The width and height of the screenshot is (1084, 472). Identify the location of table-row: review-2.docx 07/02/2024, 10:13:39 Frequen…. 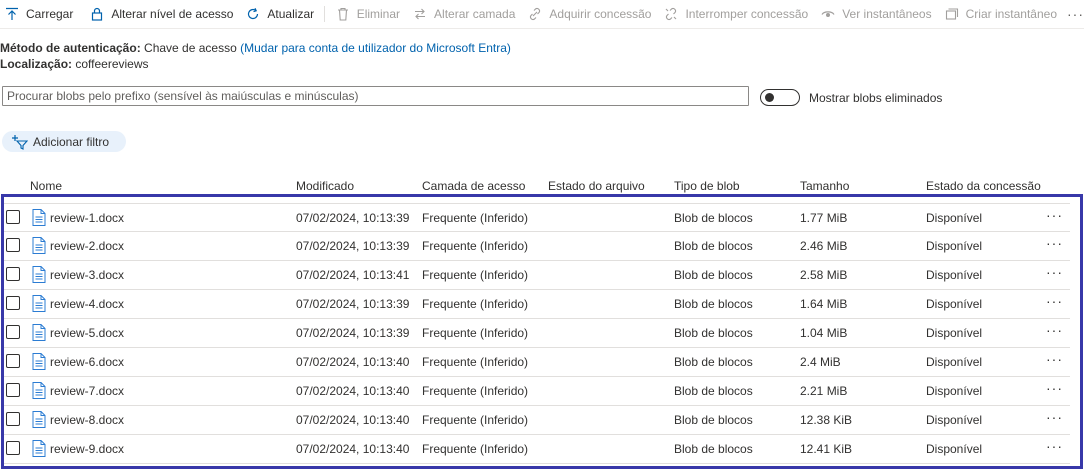
(537, 246).